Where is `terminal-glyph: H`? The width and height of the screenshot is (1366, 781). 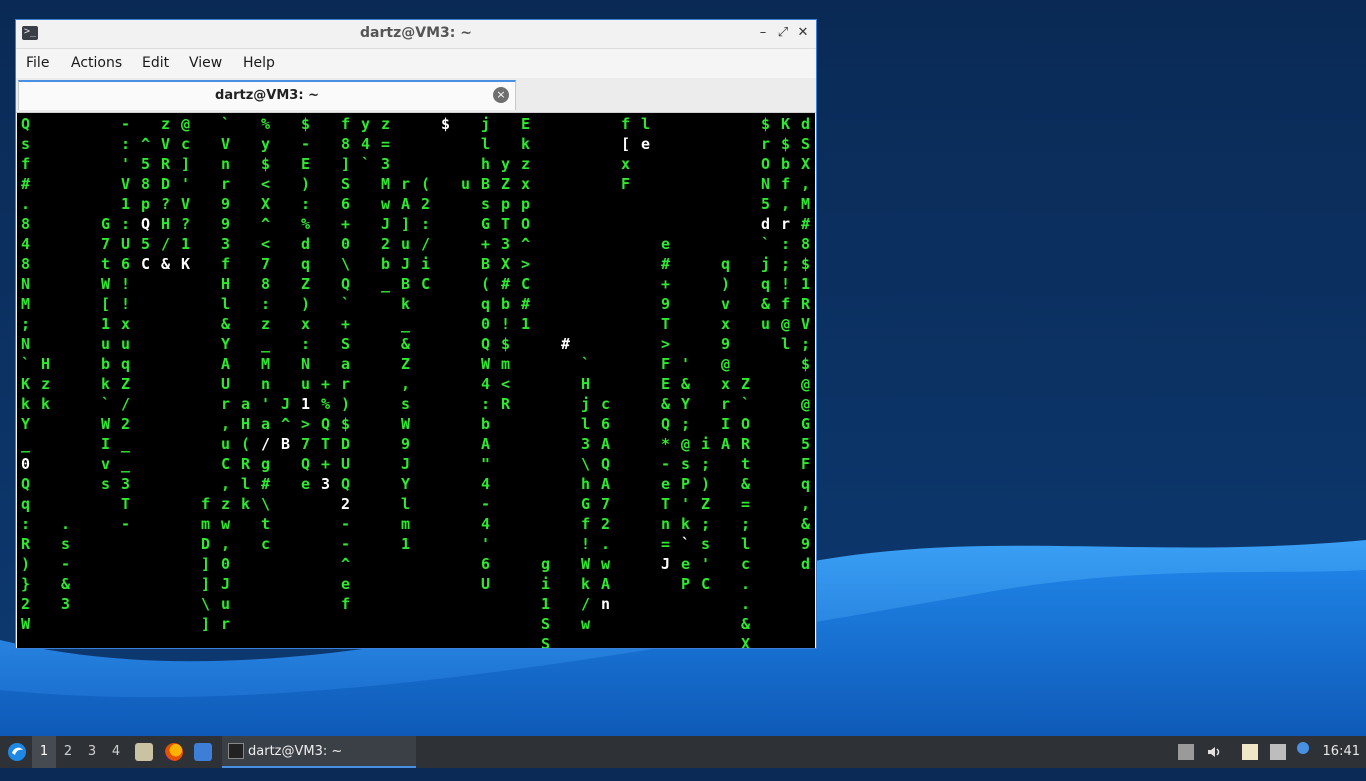 terminal-glyph: H is located at coordinates (165, 224).